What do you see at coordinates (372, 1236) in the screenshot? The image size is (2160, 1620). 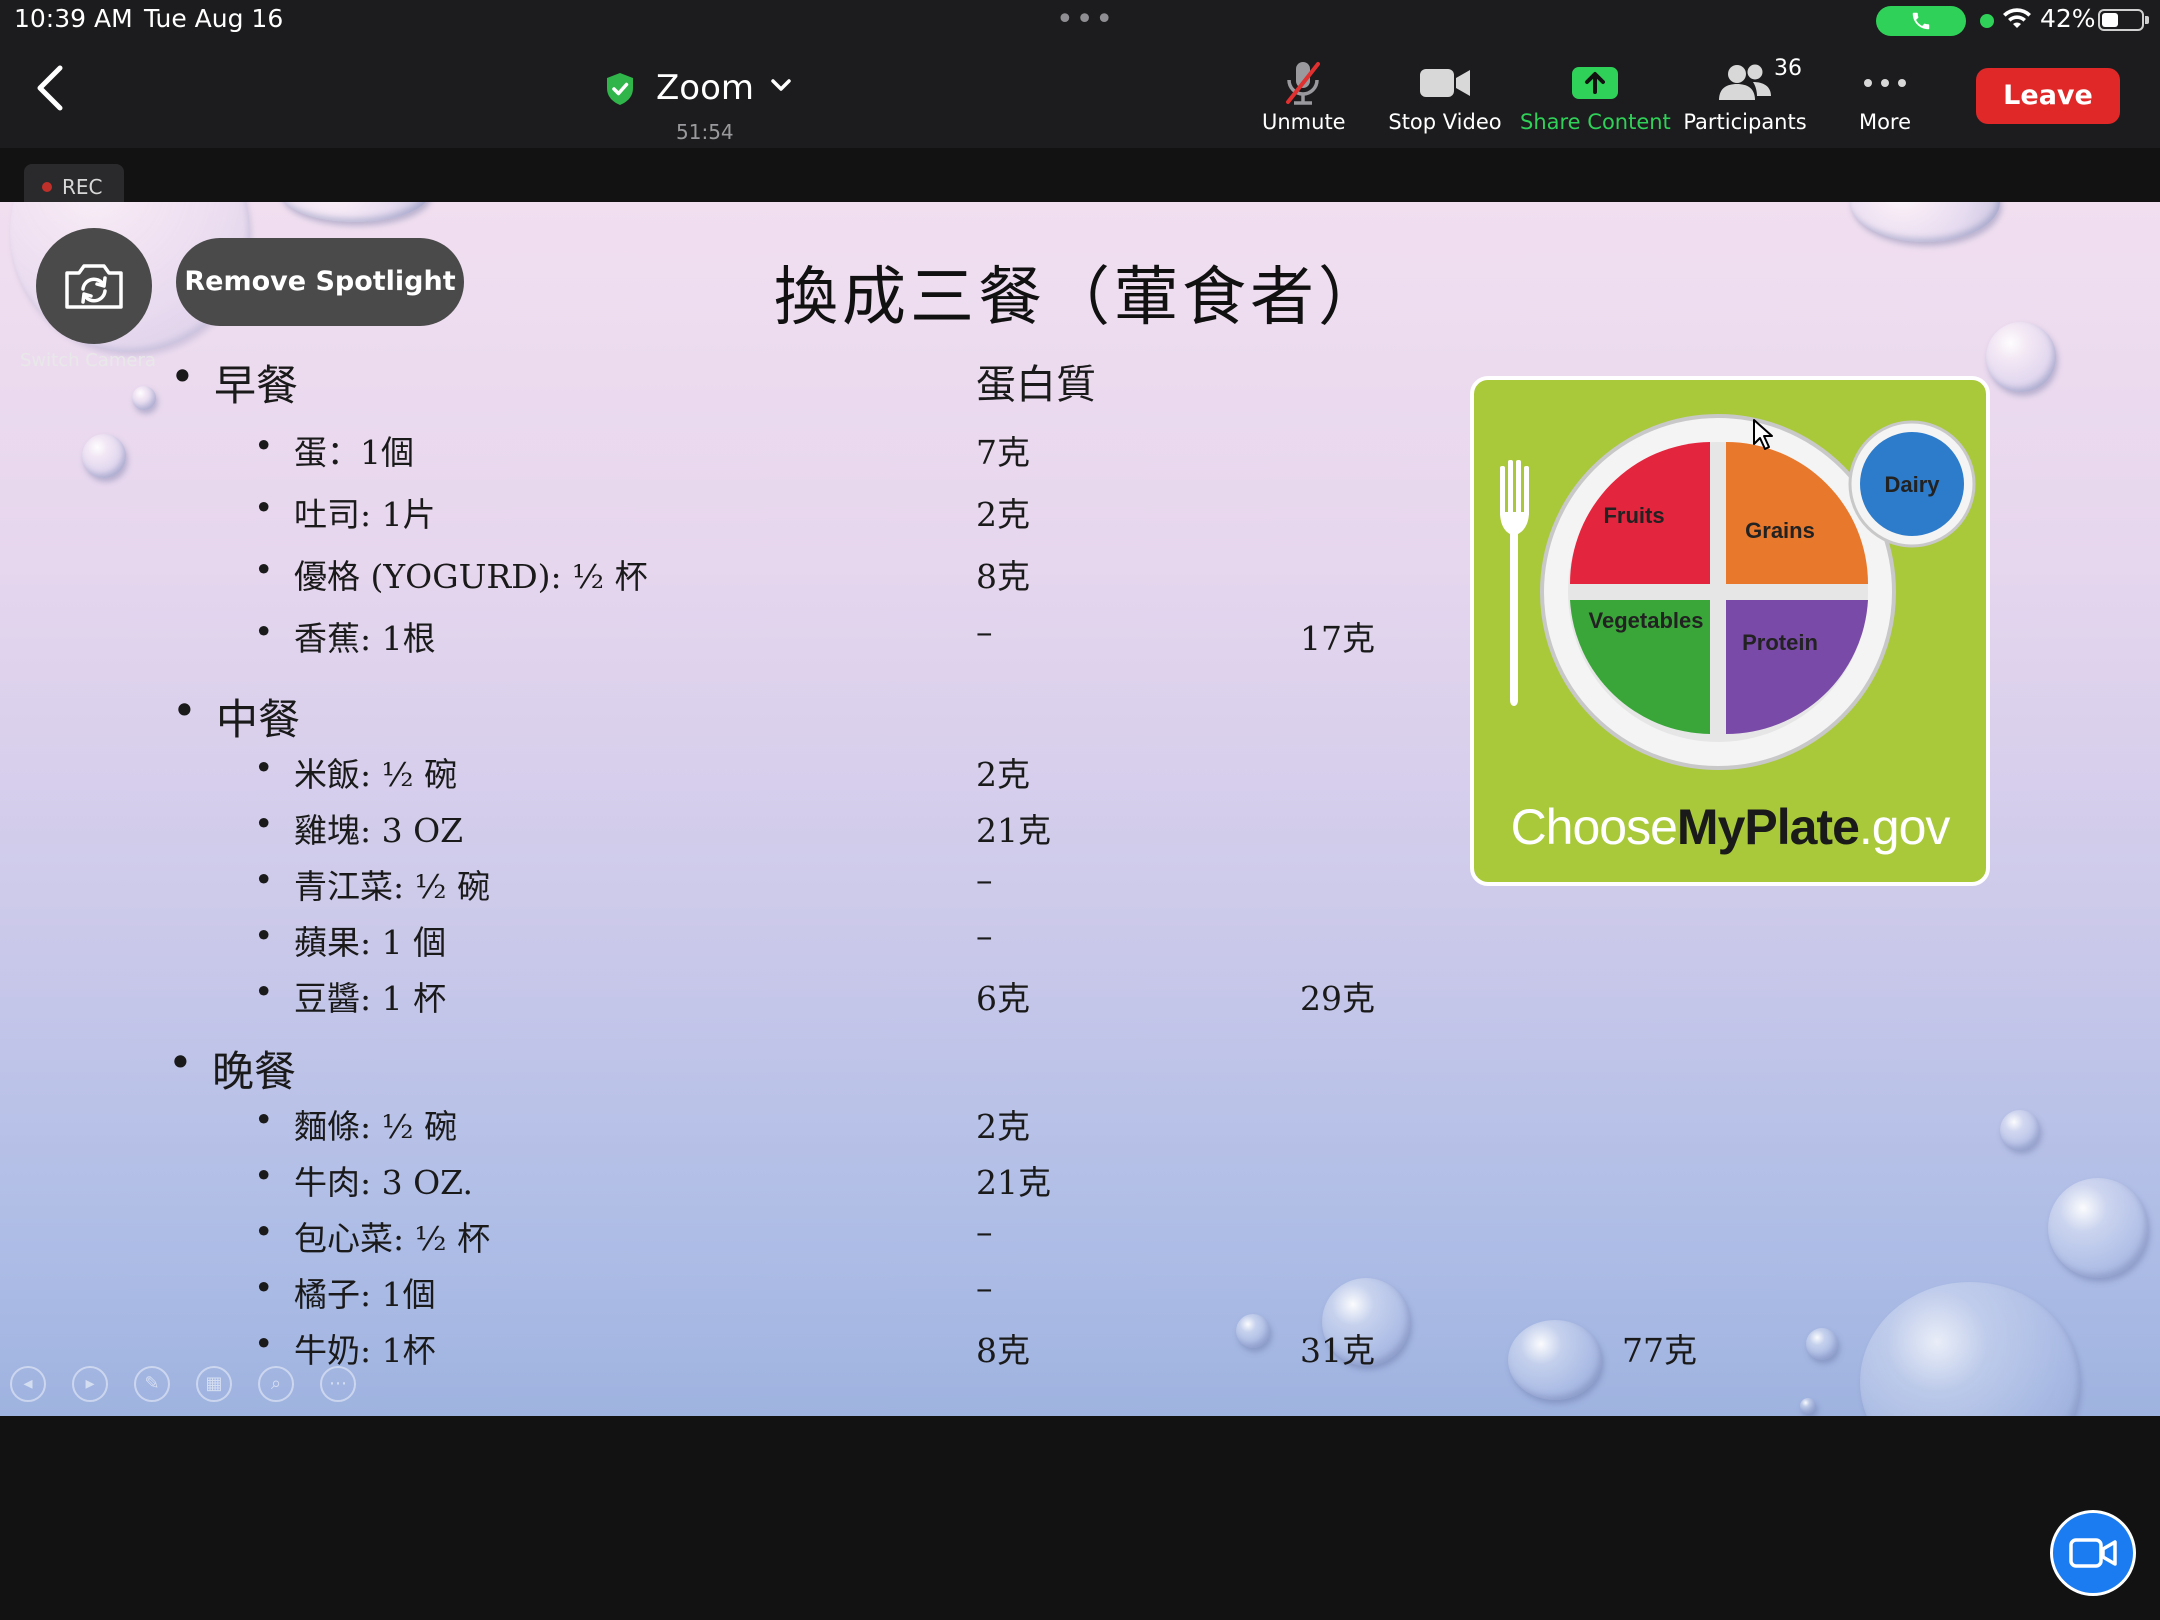 I see `list-item-name: 包心菜: ½ 杯` at bounding box center [372, 1236].